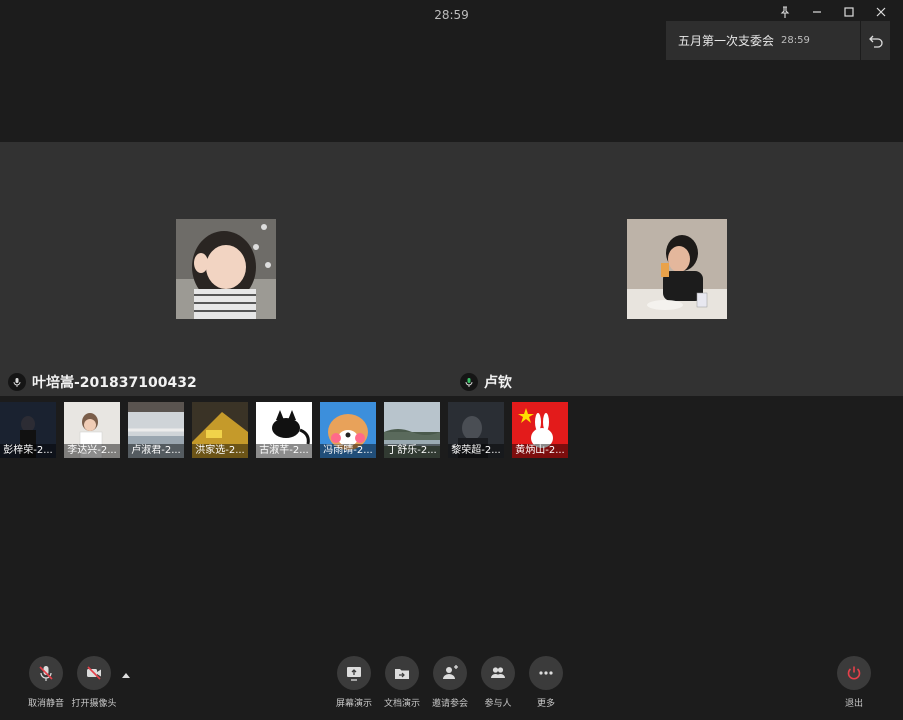 This screenshot has height=720, width=903. I want to click on control-bar: 取消静音 打开摄像头 屏幕演示 文档演示 邀请参会 参与人 更多 退出, so click(451, 688).